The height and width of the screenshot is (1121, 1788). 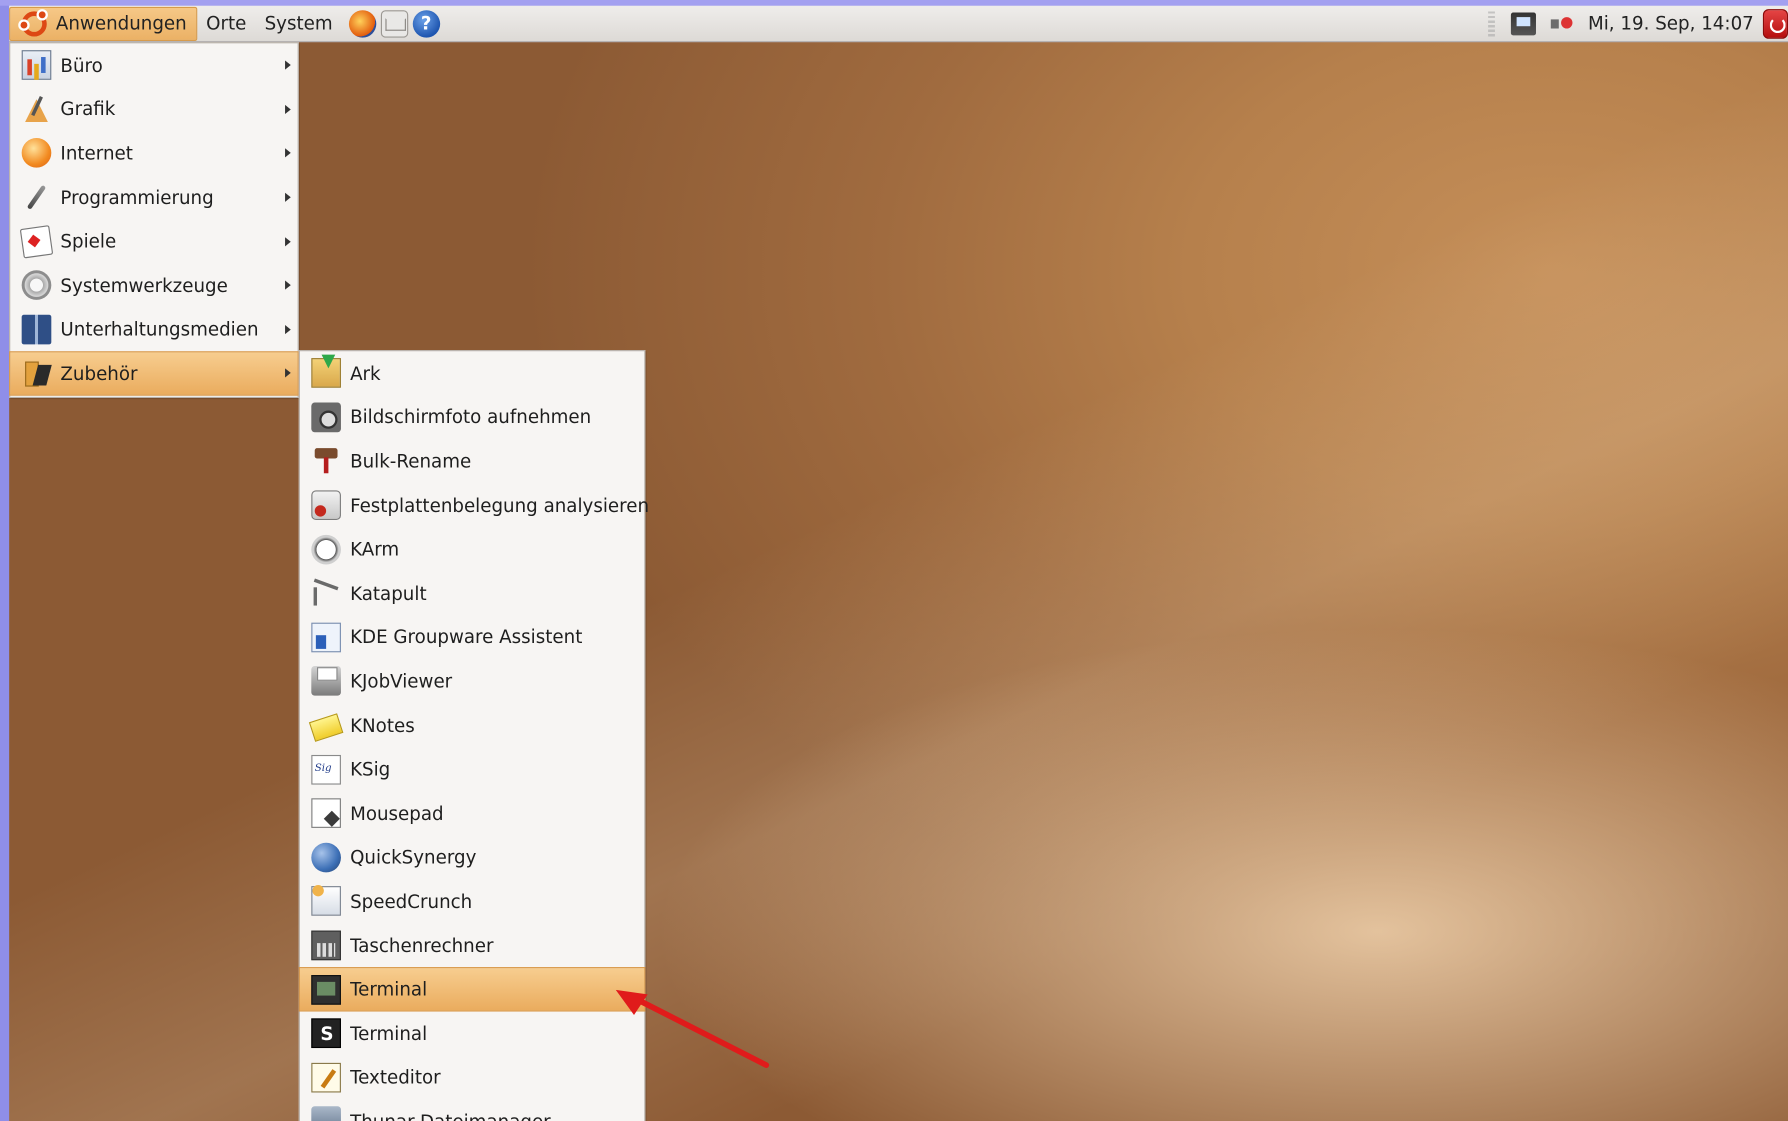 What do you see at coordinates (81, 65) in the screenshot?
I see `menu-item-label: Büro` at bounding box center [81, 65].